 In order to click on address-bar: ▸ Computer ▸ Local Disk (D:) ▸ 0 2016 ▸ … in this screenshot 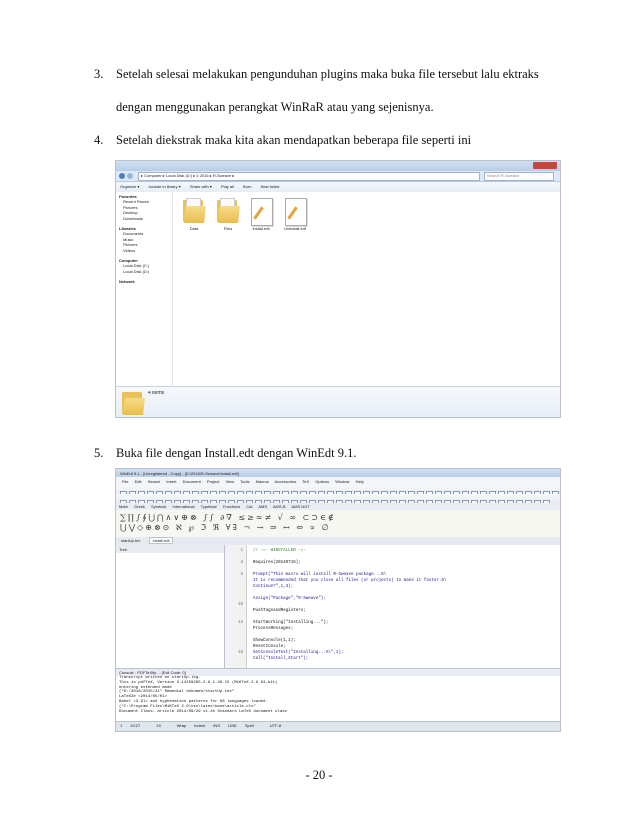, I will do `click(338, 176)`.